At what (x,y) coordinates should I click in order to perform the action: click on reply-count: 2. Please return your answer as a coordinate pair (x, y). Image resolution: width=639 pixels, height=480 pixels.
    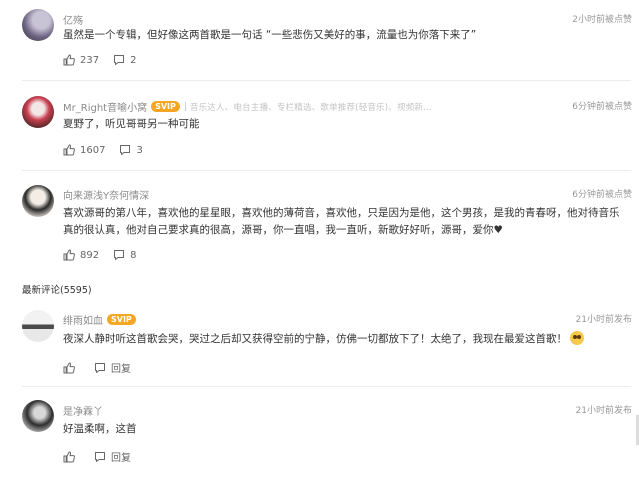
    Looking at the image, I should click on (133, 60).